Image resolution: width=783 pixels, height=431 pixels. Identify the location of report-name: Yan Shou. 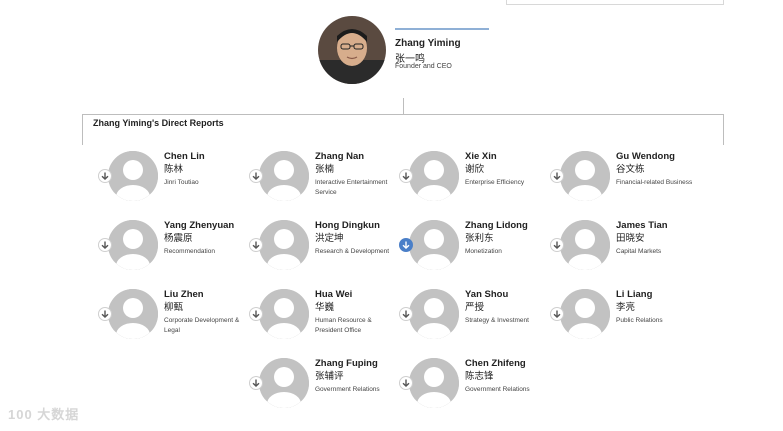
(510, 295).